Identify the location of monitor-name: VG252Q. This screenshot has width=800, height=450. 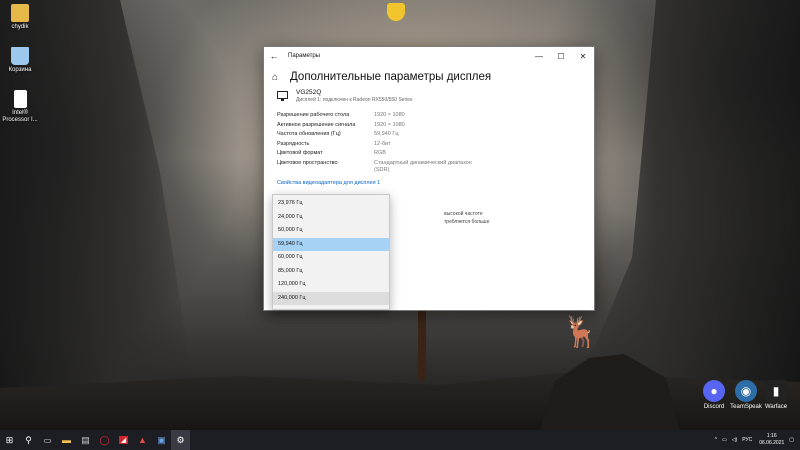
(309, 92).